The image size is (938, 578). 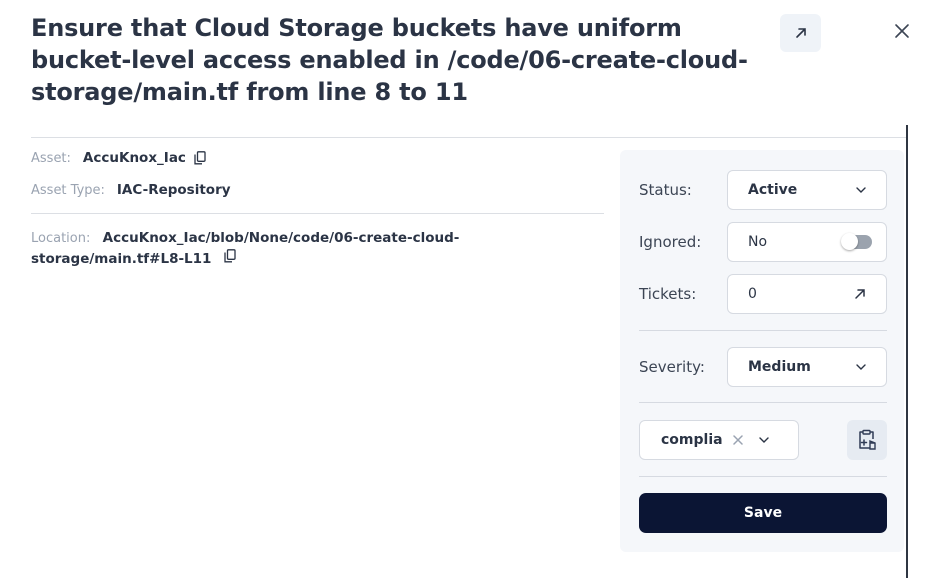 I want to click on status-value: Active, so click(x=773, y=190).